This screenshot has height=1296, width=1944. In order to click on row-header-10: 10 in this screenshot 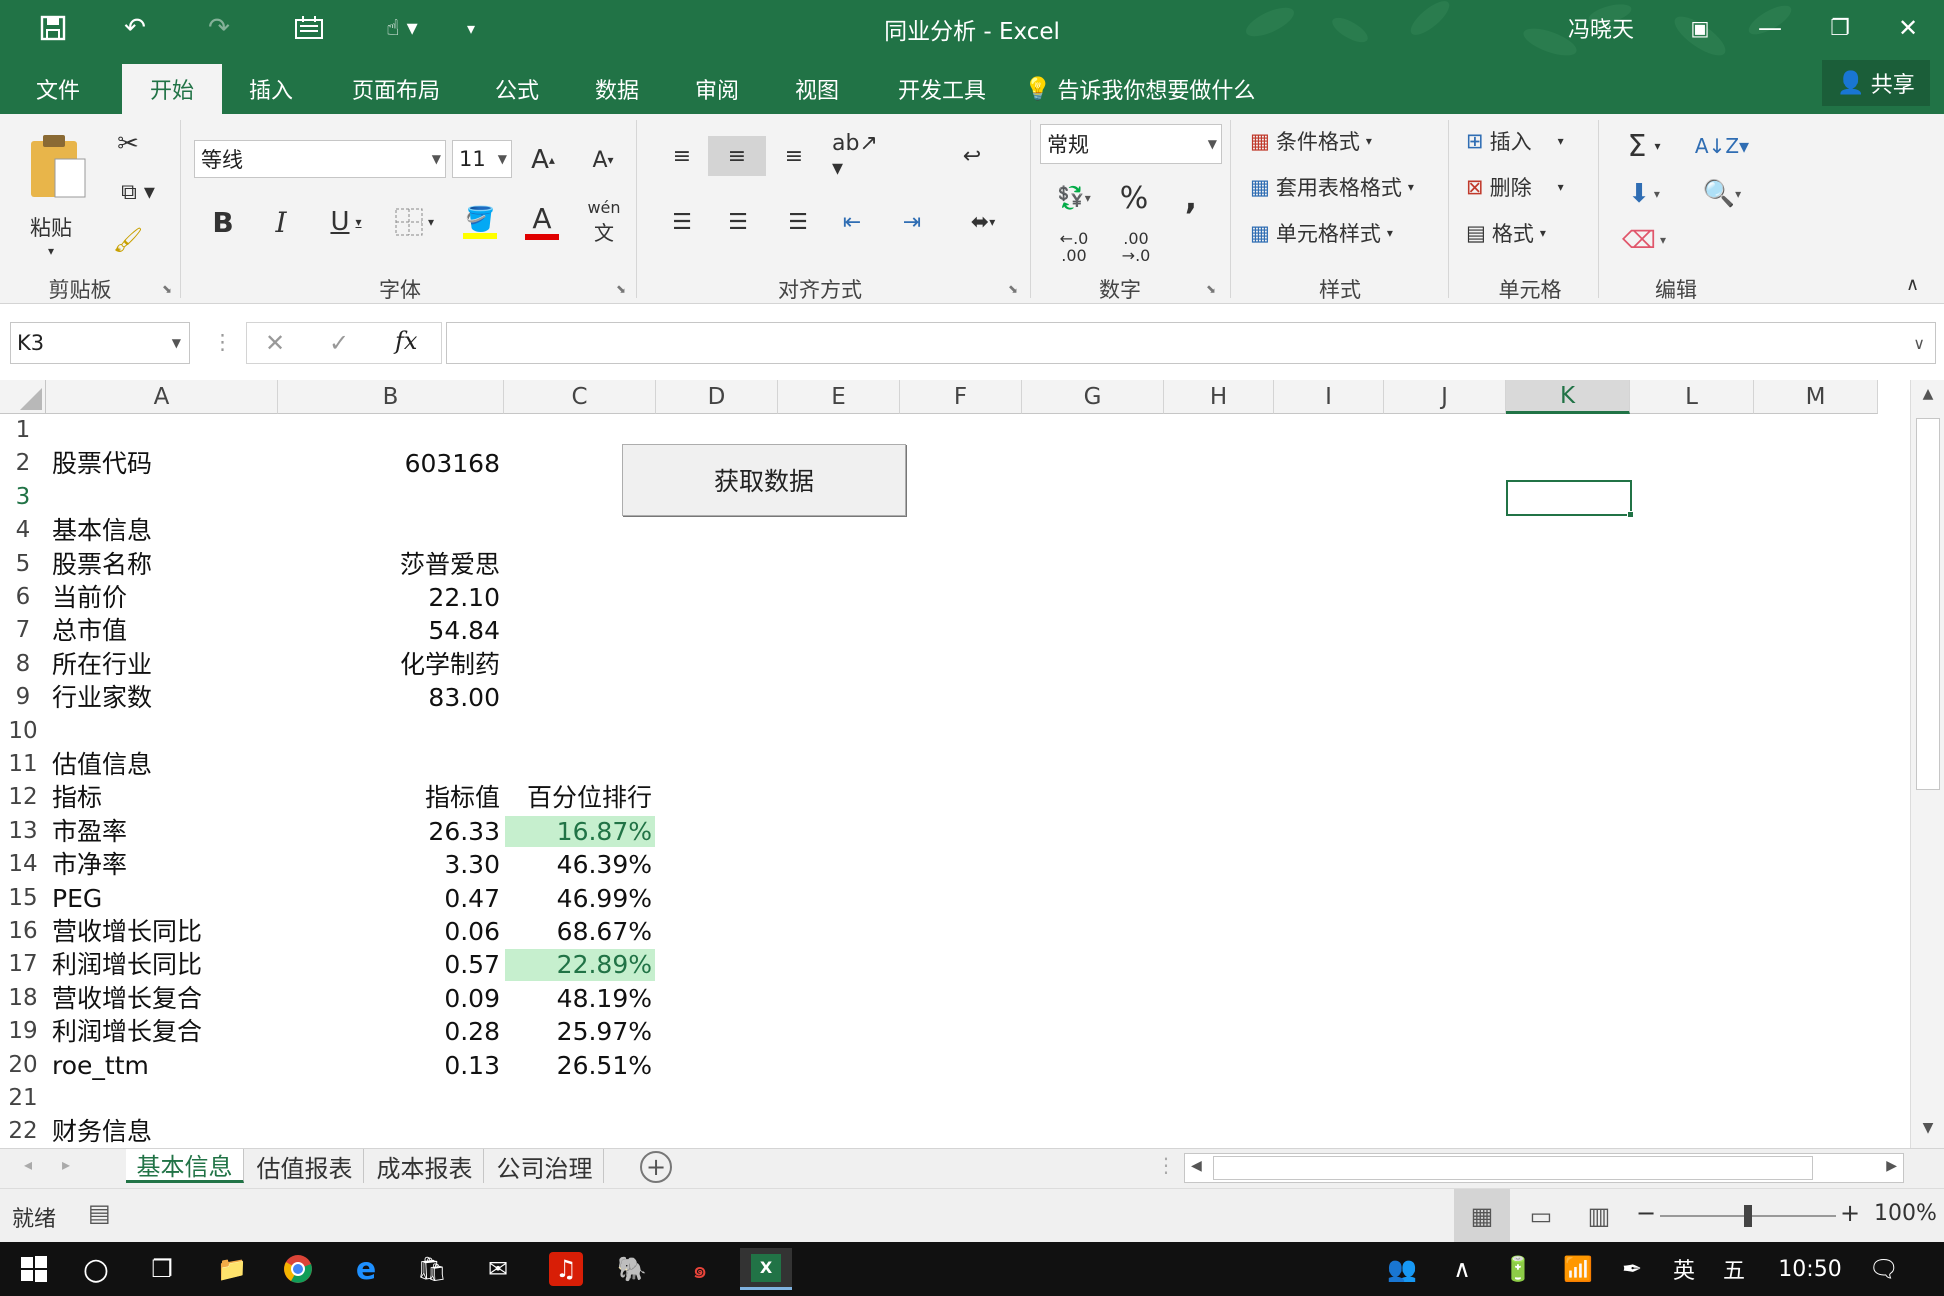, I will do `click(23, 731)`.